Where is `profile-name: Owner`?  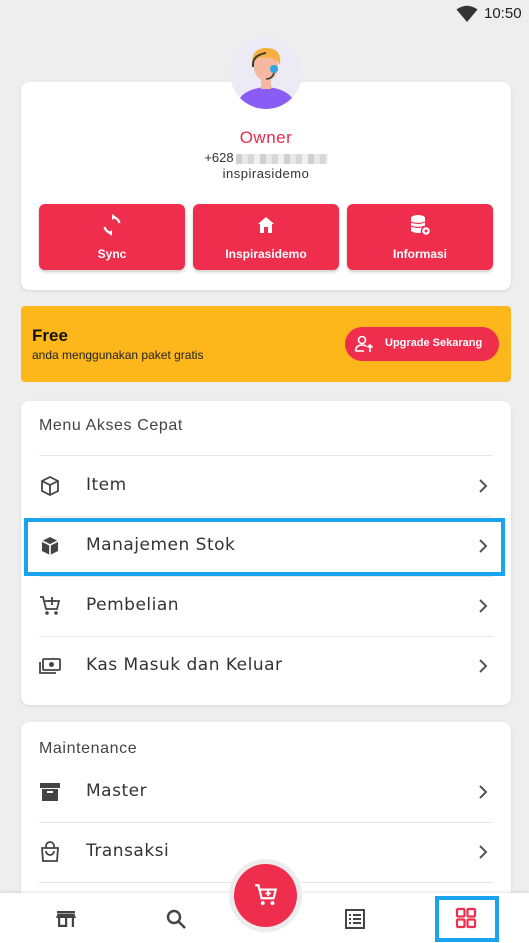
profile-name: Owner is located at coordinates (266, 137).